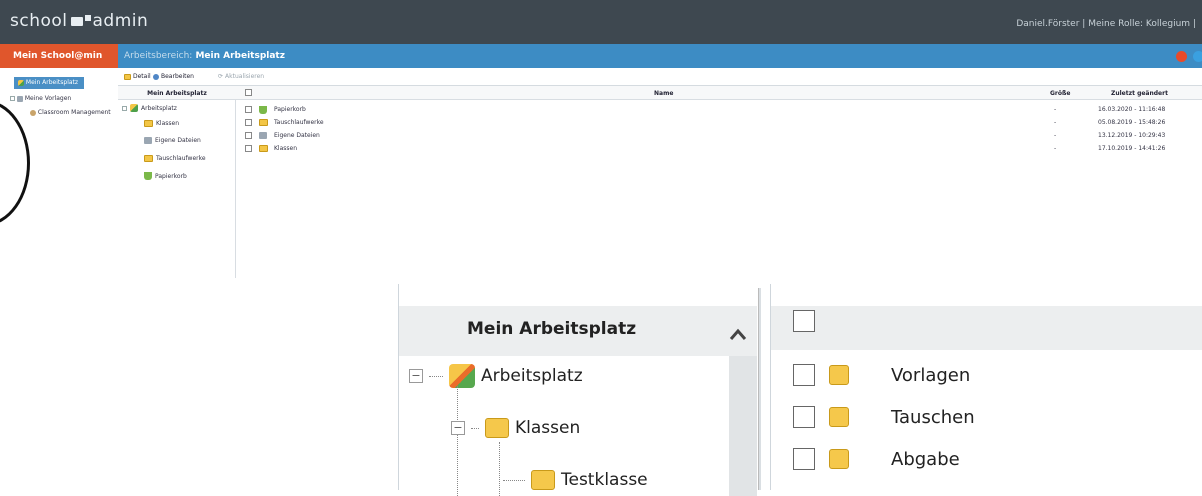 Image resolution: width=1202 pixels, height=496 pixels. I want to click on zoom-tree-root-label: Arbeitsplatz, so click(532, 376).